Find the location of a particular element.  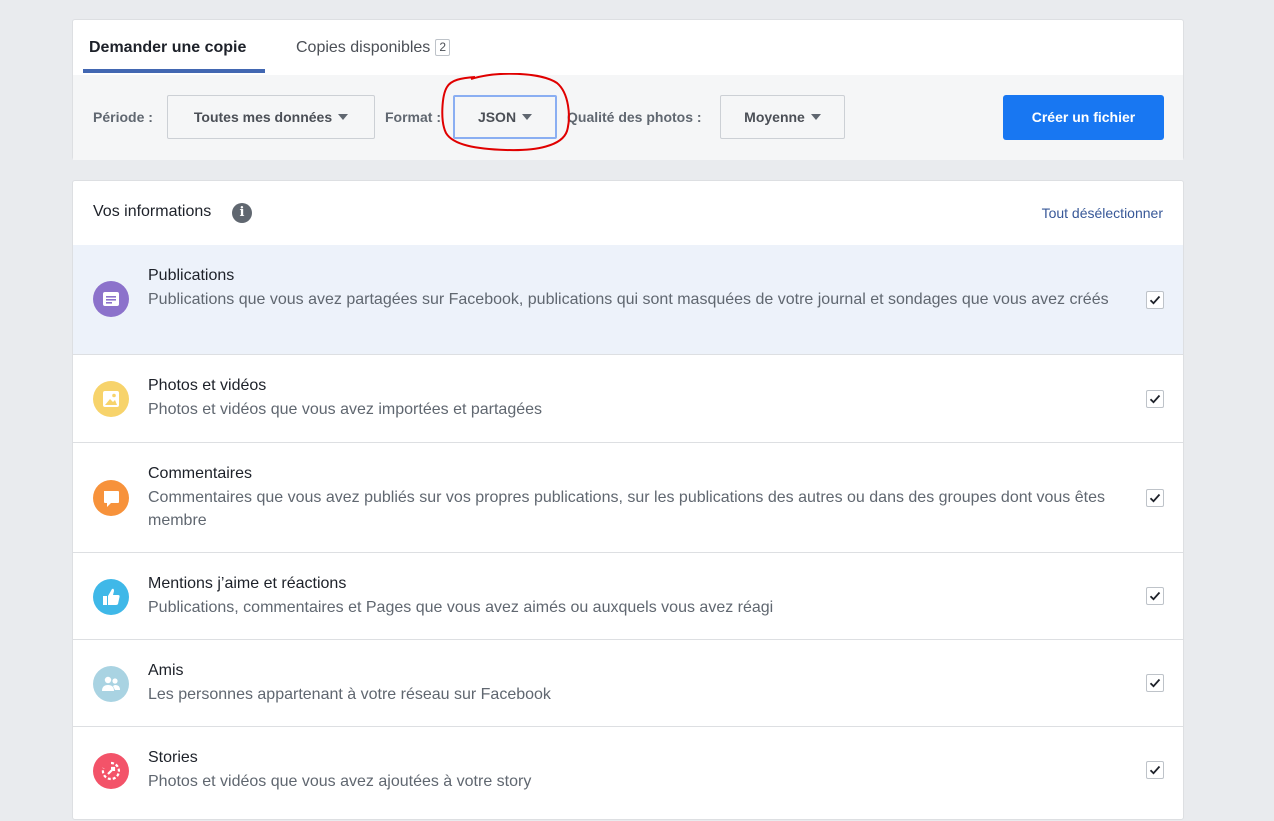

stories-icon is located at coordinates (111, 771).